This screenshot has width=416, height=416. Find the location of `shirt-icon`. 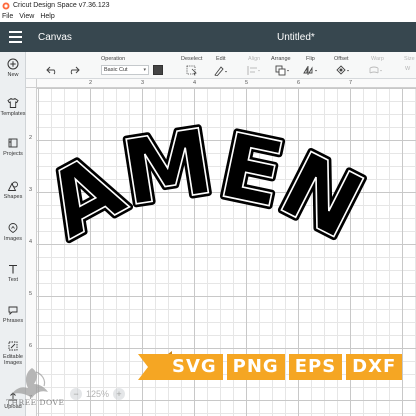

shirt-icon is located at coordinates (13, 102).